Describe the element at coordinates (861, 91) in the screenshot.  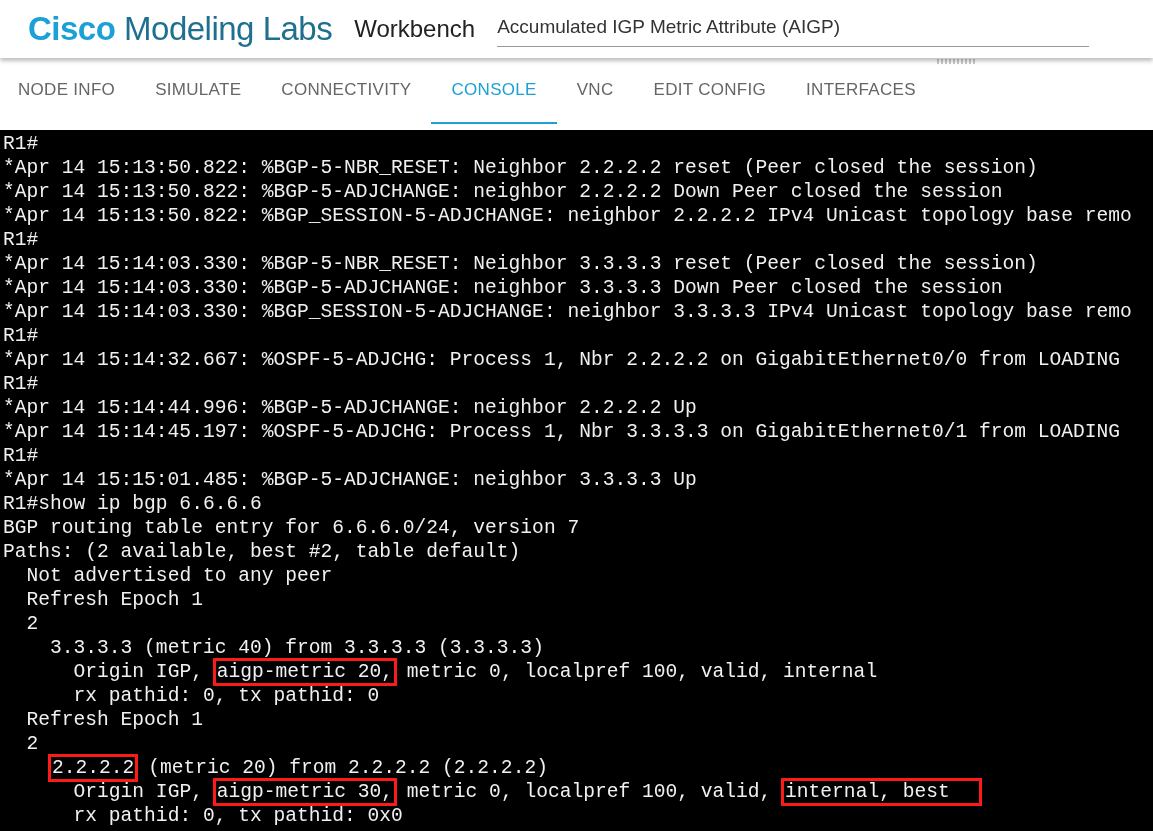
I see `tab: INTERFACES` at that location.